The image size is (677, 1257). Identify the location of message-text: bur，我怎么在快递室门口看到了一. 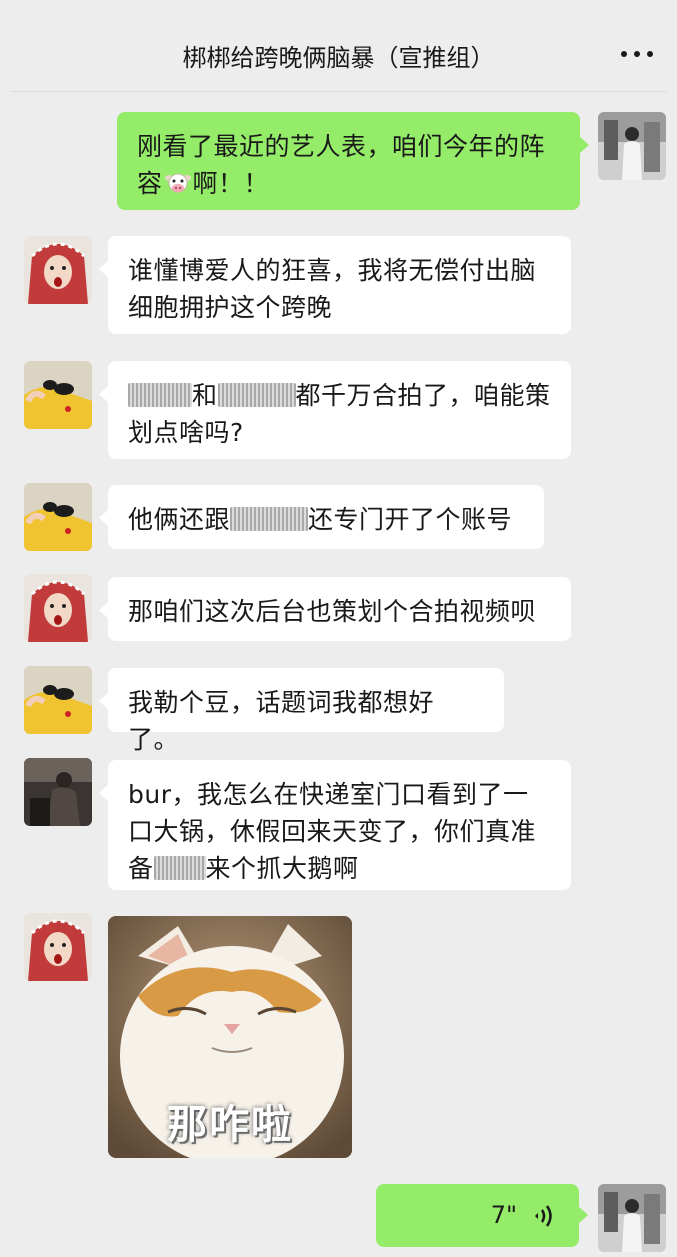
(328, 794).